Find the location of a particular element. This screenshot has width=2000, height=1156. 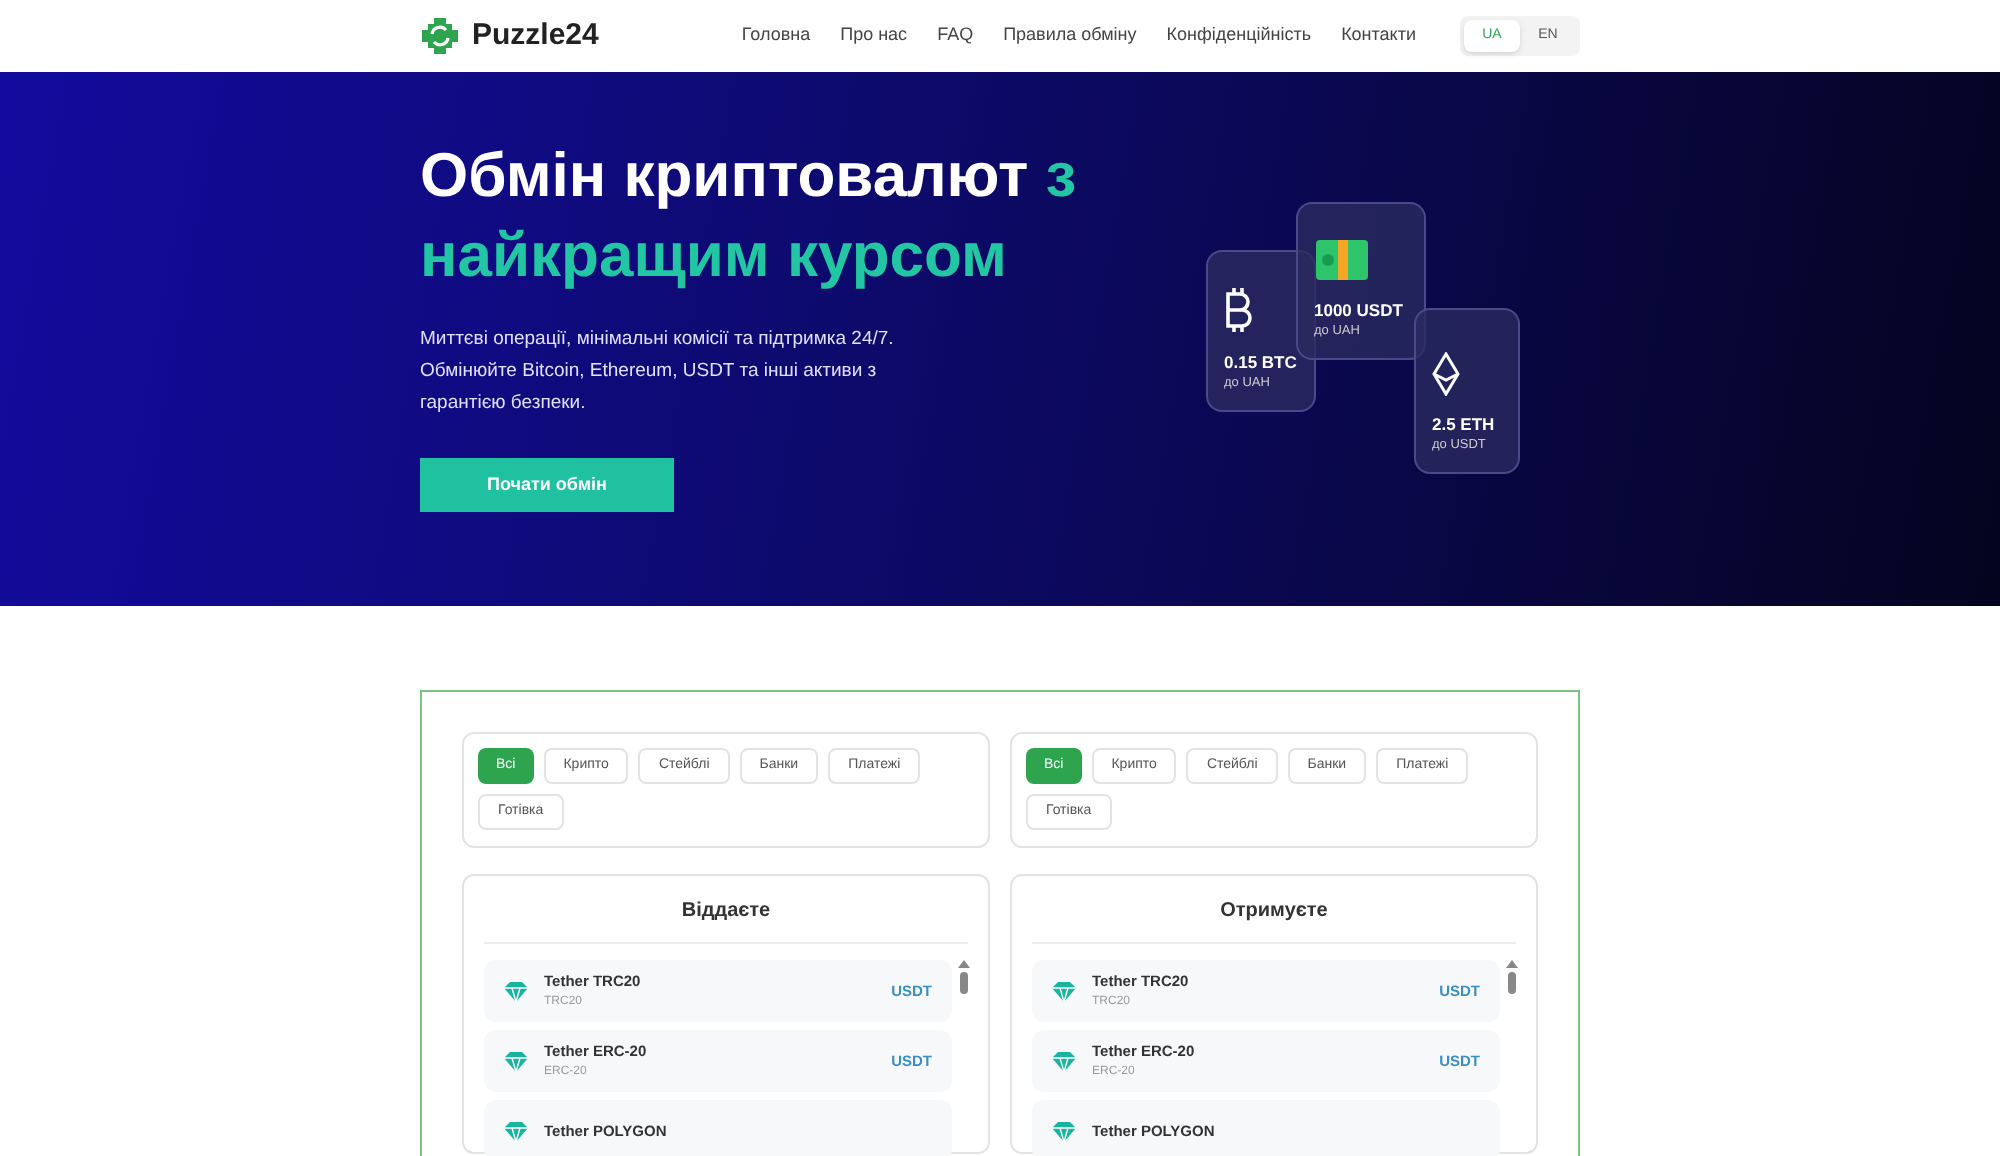

asset-amount: 2.5 ETH is located at coordinates (1464, 424).